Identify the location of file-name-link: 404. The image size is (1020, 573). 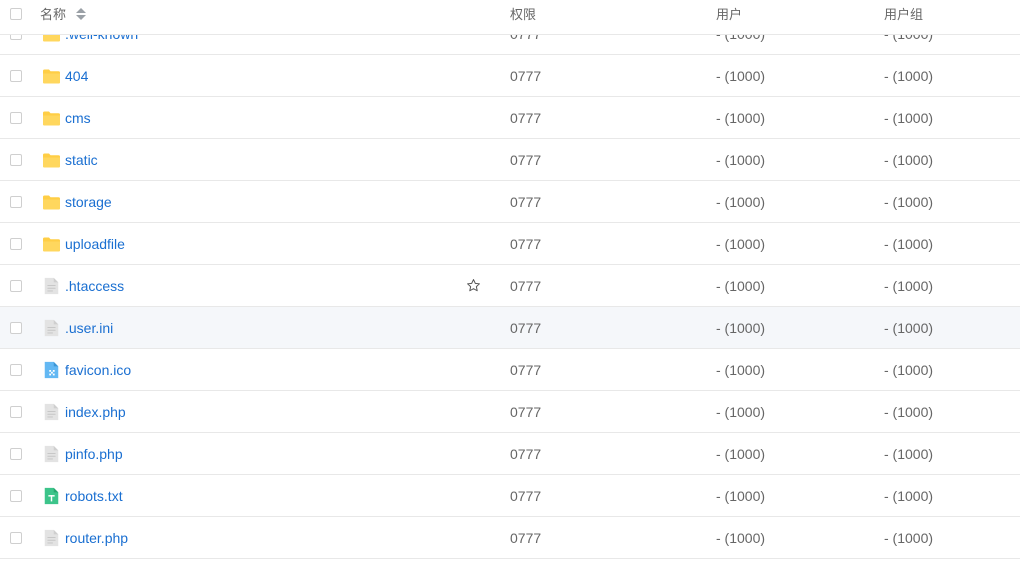
(76, 75).